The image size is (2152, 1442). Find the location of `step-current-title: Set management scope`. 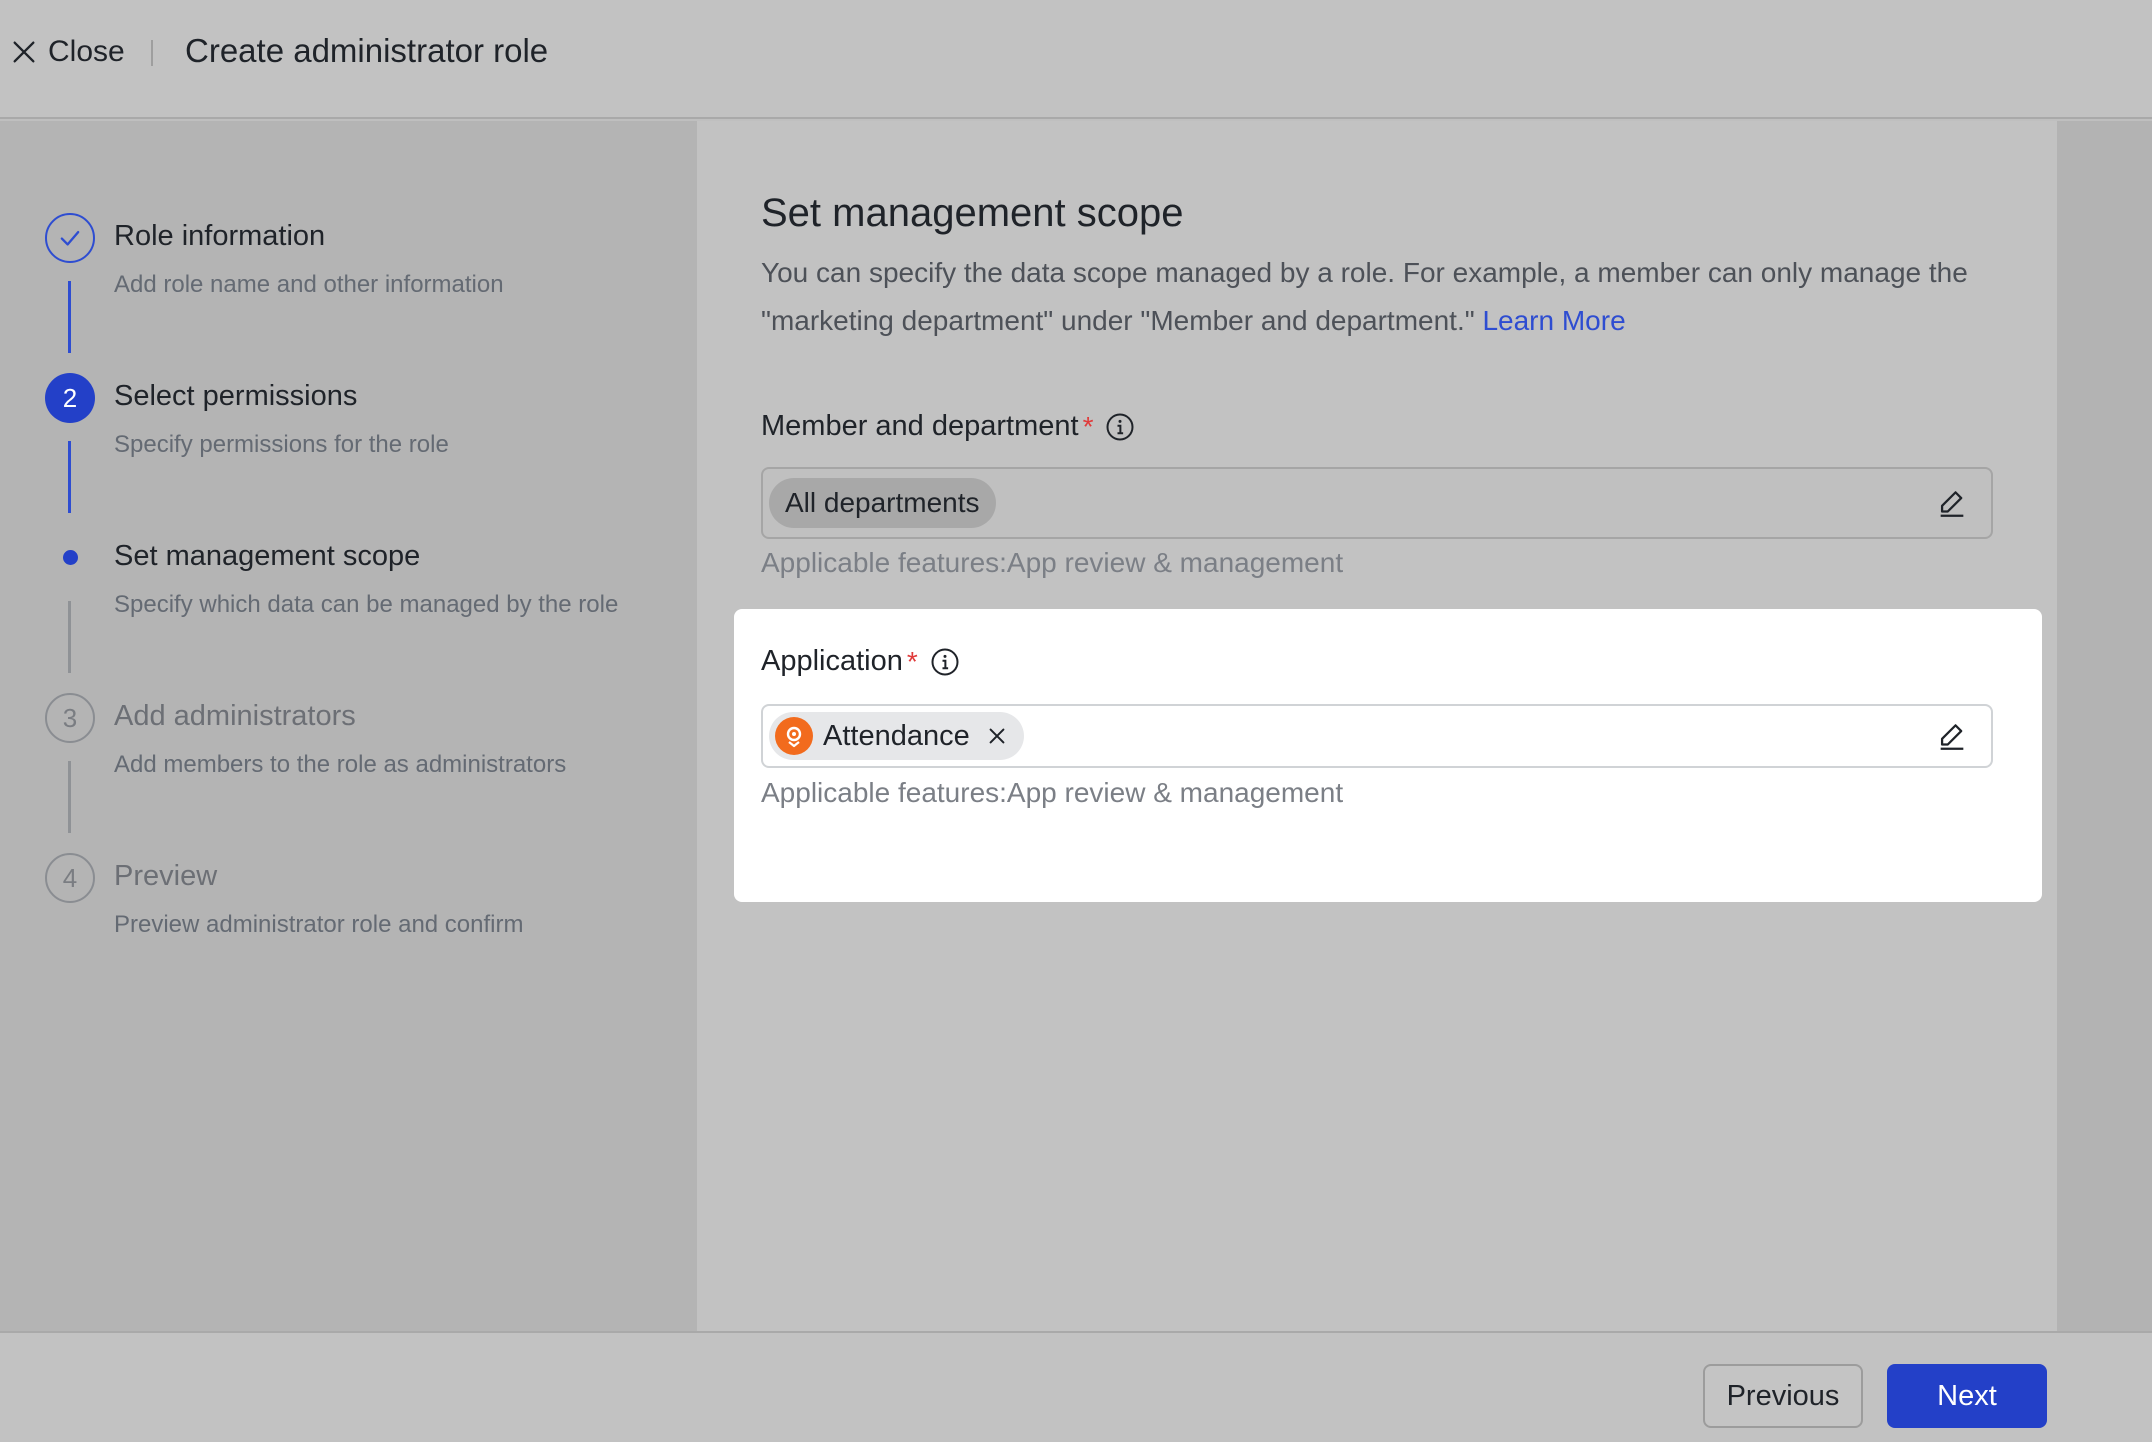

step-current-title: Set management scope is located at coordinates (267, 556).